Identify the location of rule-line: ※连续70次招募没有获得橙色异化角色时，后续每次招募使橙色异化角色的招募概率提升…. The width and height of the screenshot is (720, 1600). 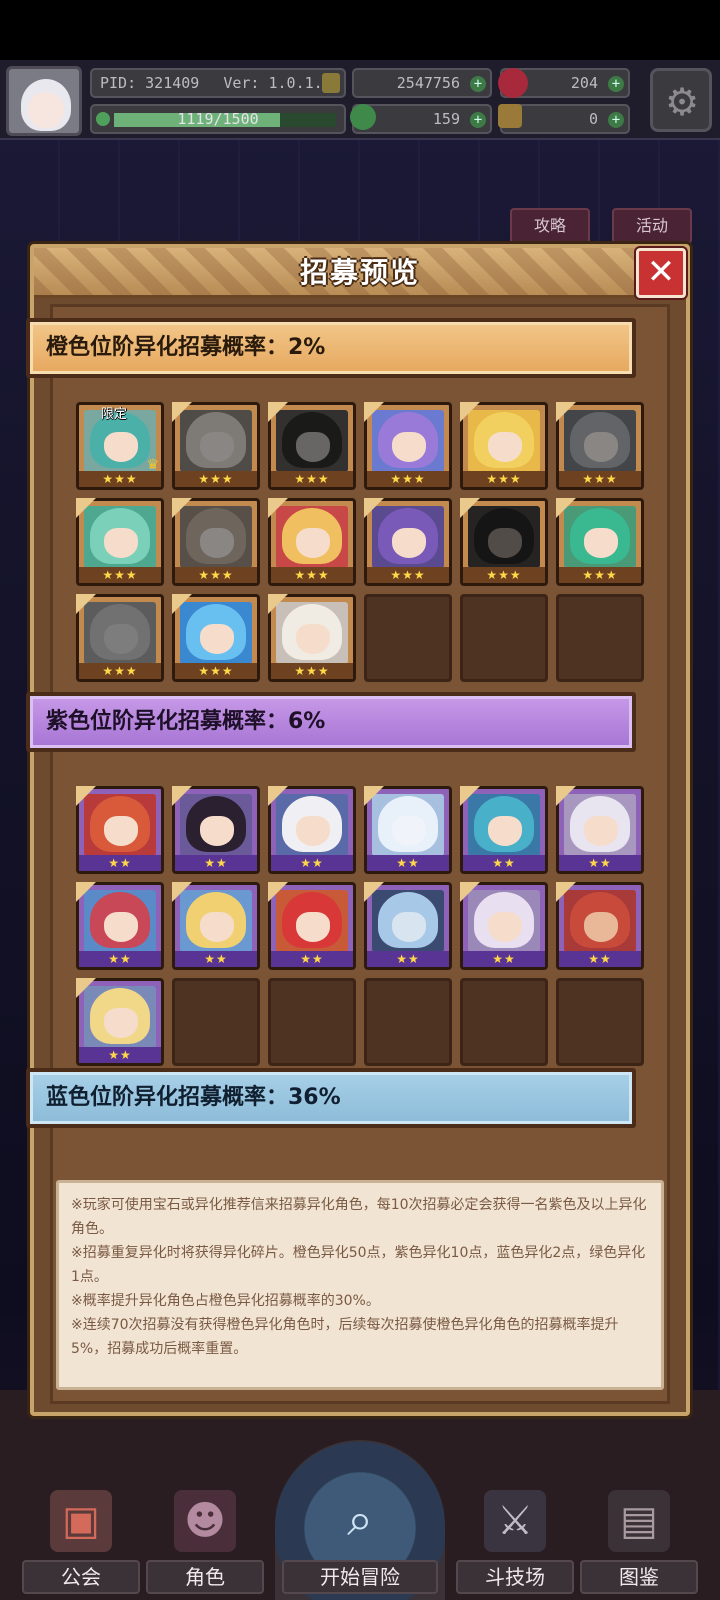
(345, 1337).